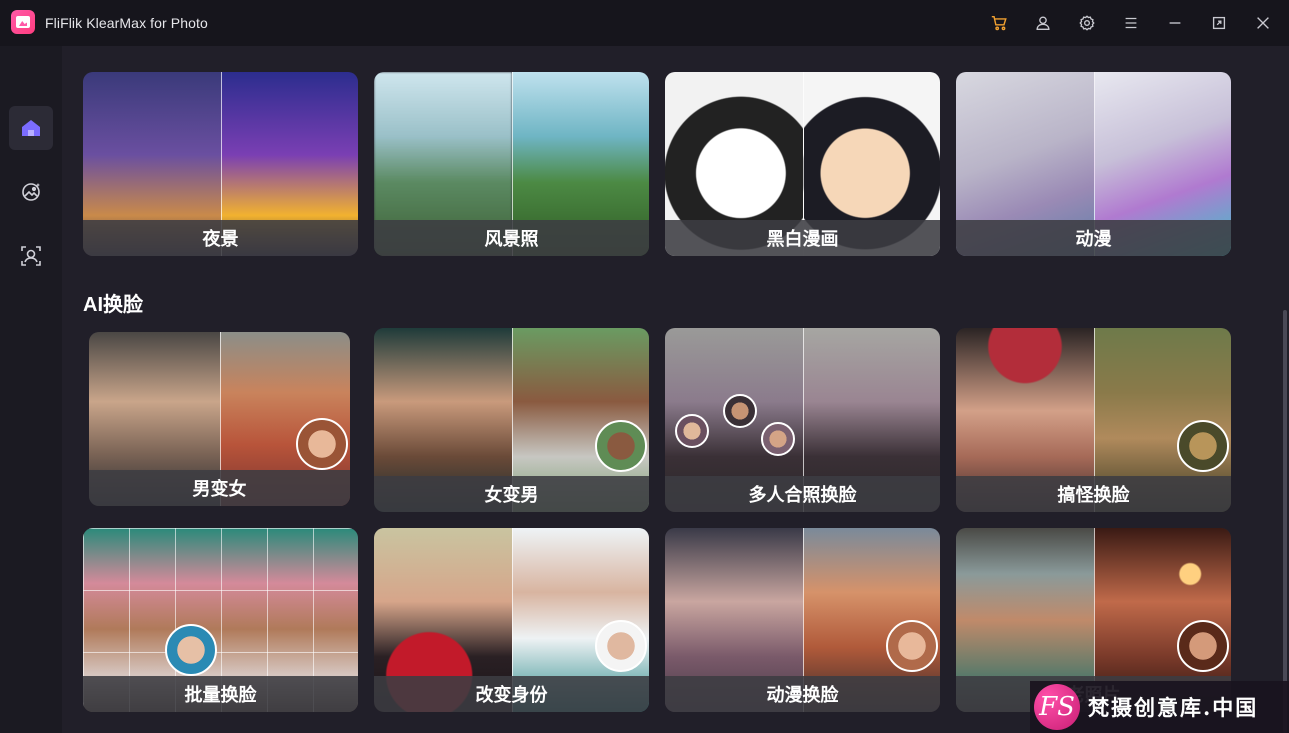  I want to click on watermark: FS 梵摄创意库.中国, so click(1159, 707).